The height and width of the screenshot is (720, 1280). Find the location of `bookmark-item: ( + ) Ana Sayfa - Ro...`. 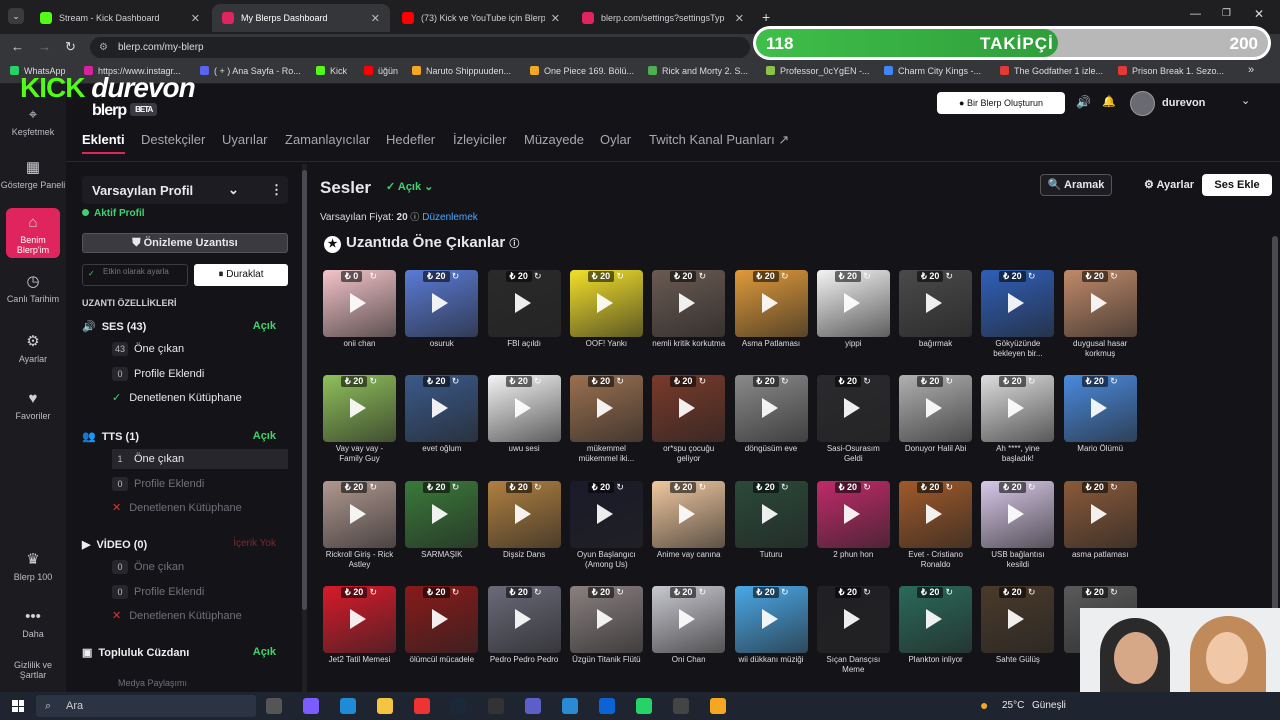

bookmark-item: ( + ) Ana Sayfa - Ro... is located at coordinates (250, 71).